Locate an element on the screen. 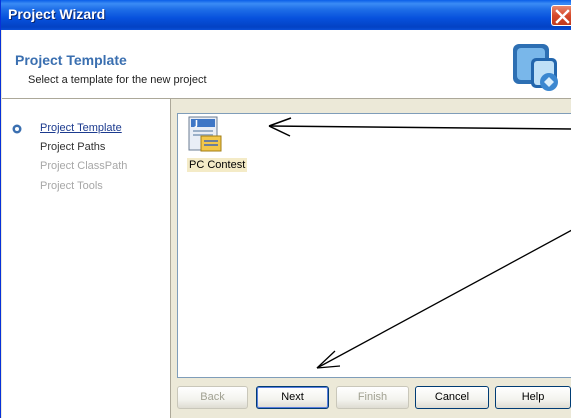 This screenshot has width=571, height=418. arrow-to-template is located at coordinates (419, 127).